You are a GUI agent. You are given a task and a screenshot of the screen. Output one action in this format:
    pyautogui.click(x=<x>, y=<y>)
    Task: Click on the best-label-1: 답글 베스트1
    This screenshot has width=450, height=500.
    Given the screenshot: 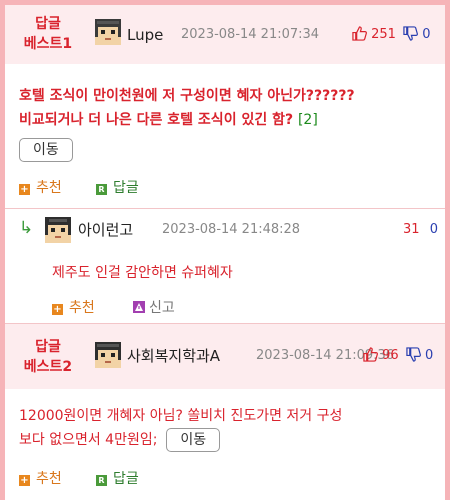 What is the action you would take?
    pyautogui.click(x=48, y=34)
    